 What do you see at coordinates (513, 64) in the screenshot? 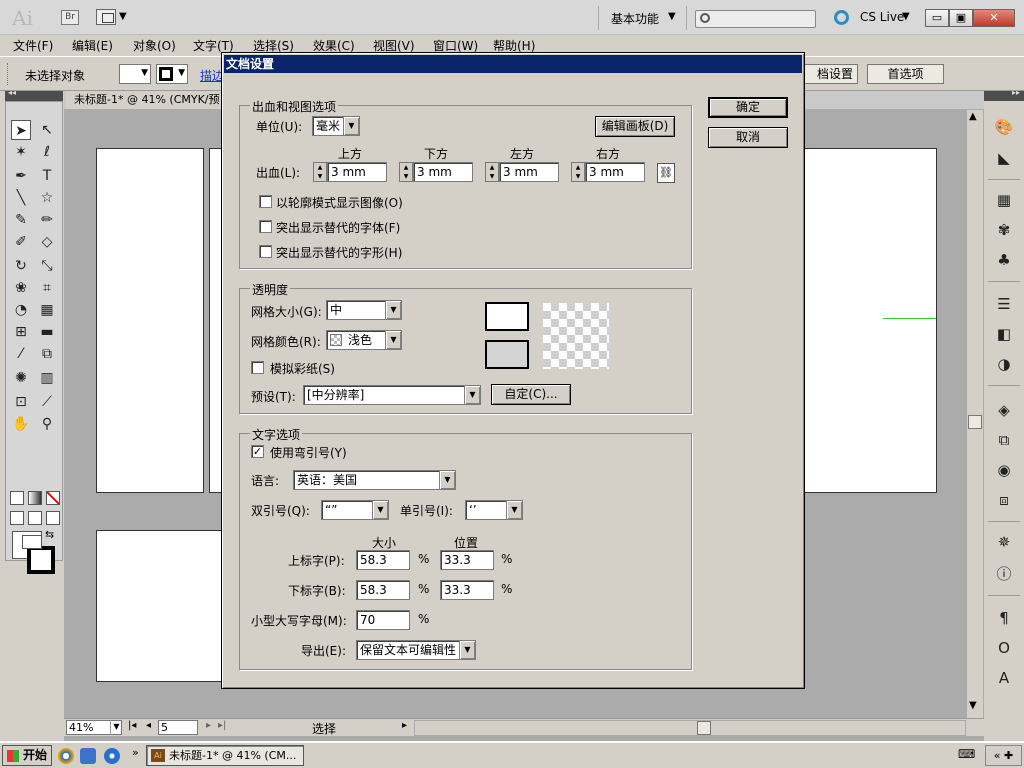
I see `dialog-title: 文档设置` at bounding box center [513, 64].